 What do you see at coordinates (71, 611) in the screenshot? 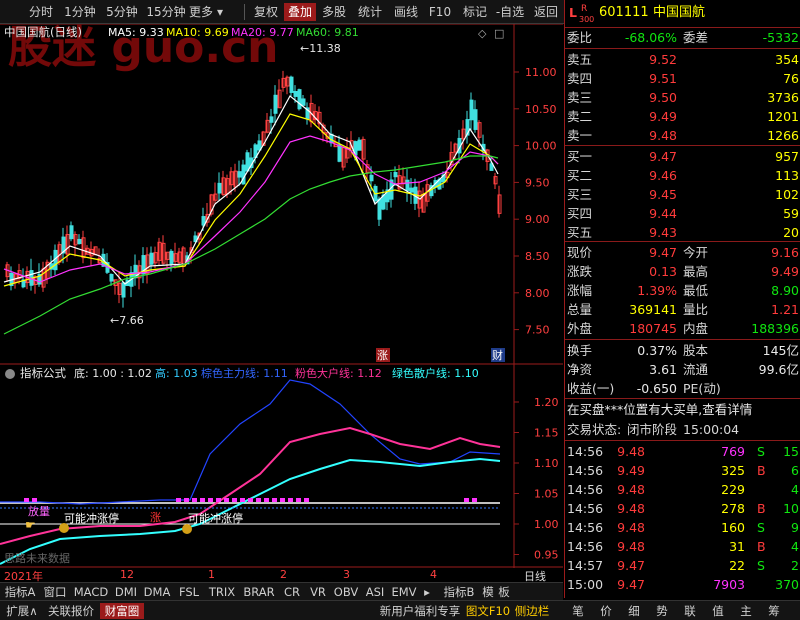
I see `related-quotes-tab: 关联报价` at bounding box center [71, 611].